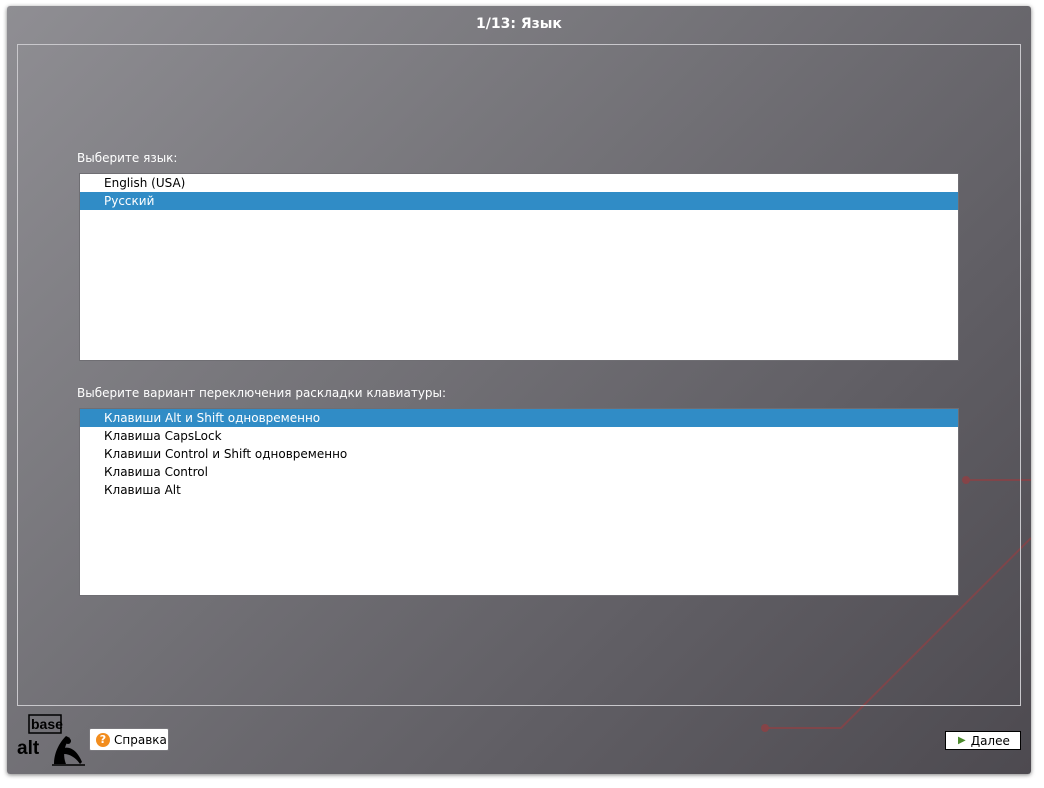 The image size is (1044, 788). I want to click on window-title: 1/13: Язык, so click(519, 24).